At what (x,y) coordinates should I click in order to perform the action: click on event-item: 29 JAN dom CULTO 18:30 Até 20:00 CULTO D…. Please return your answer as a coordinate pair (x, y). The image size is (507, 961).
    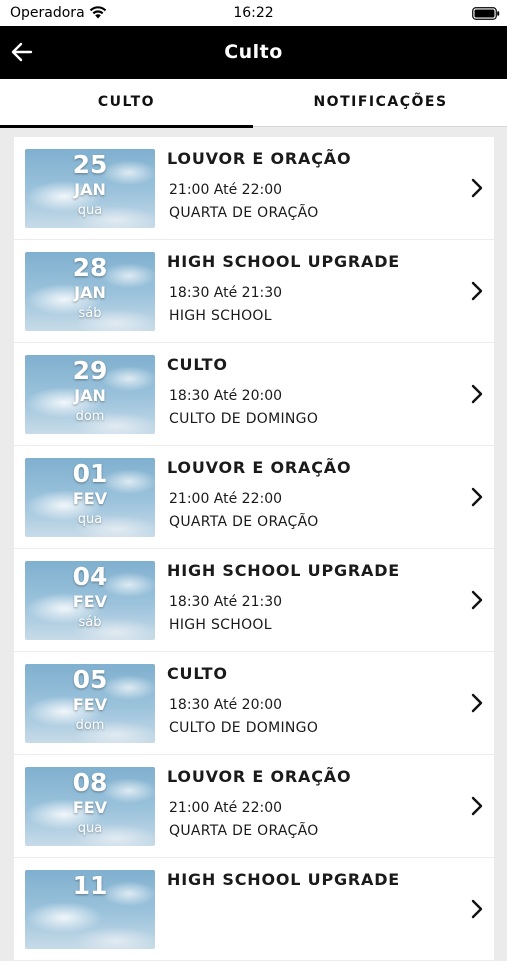
    Looking at the image, I should click on (254, 394).